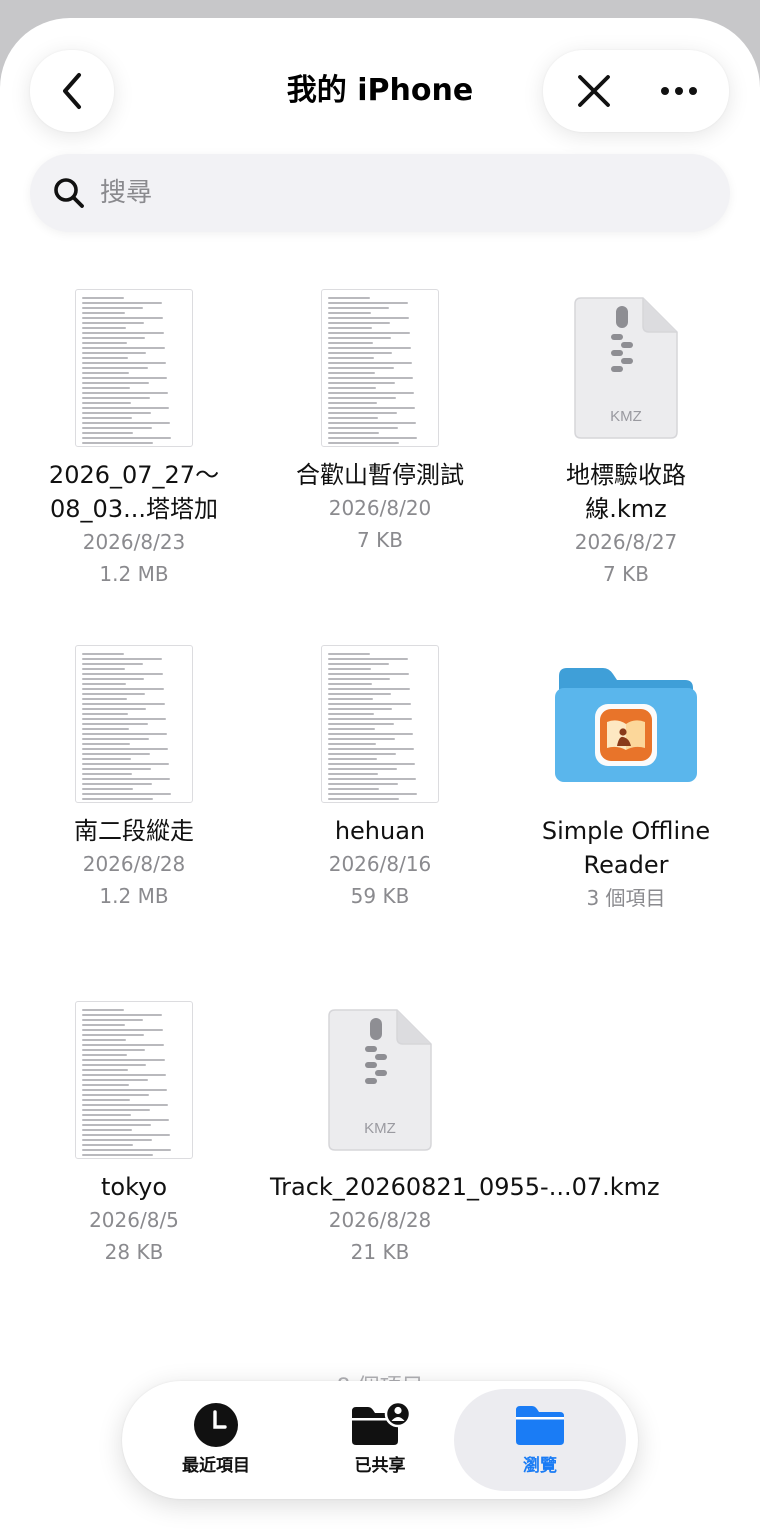  Describe the element at coordinates (380, 1252) in the screenshot. I see `file-size: 21 KB` at that location.